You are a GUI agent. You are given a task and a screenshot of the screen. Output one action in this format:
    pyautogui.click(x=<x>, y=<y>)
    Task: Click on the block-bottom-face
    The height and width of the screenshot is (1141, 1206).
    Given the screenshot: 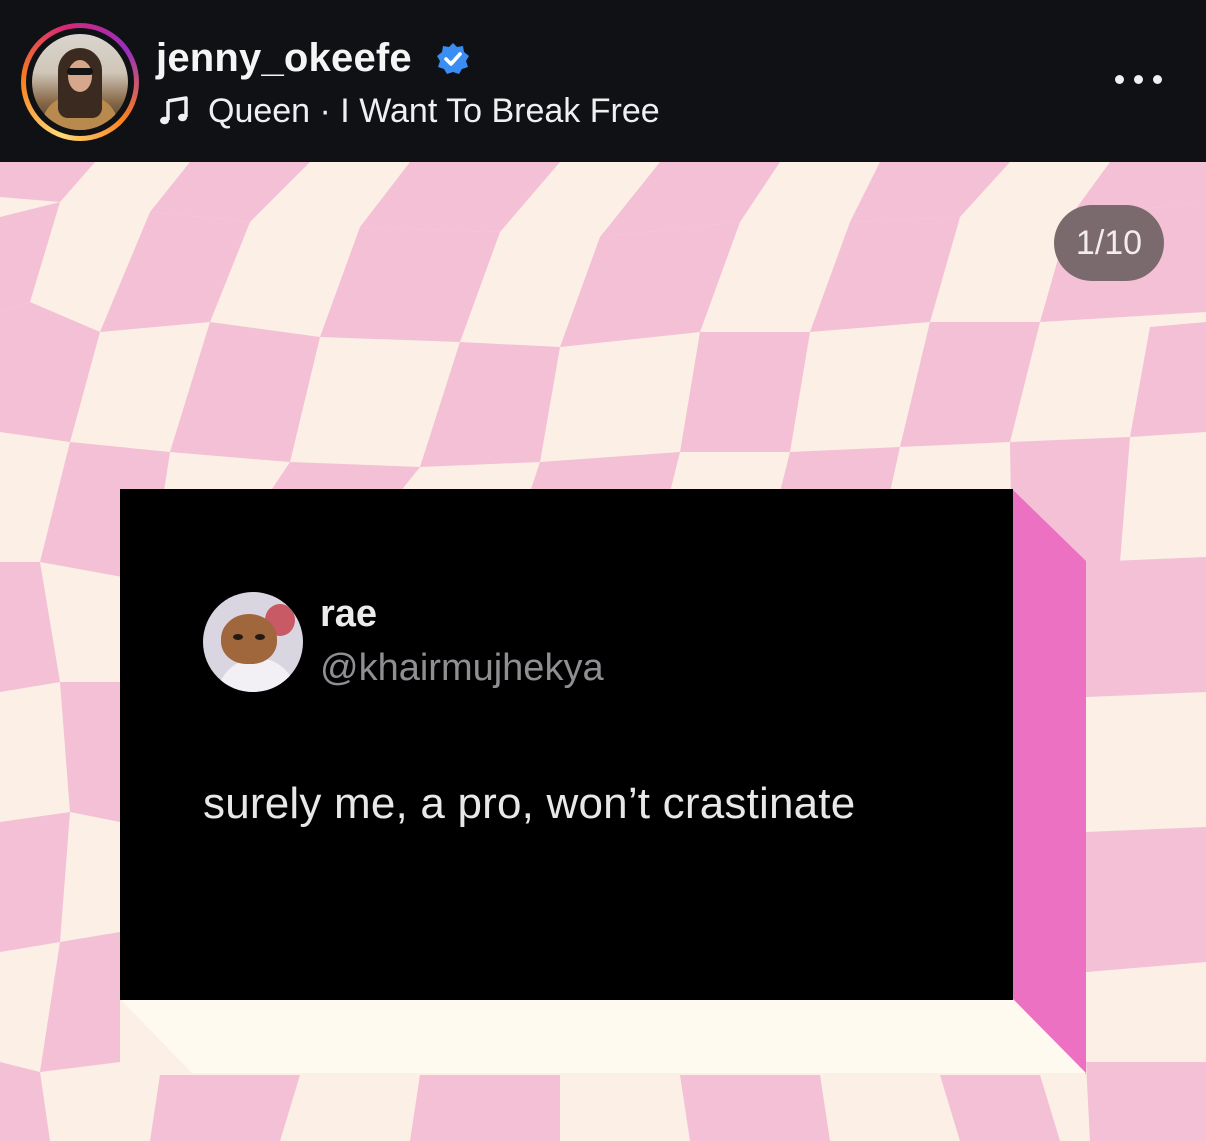 What is the action you would take?
    pyautogui.click(x=603, y=1036)
    